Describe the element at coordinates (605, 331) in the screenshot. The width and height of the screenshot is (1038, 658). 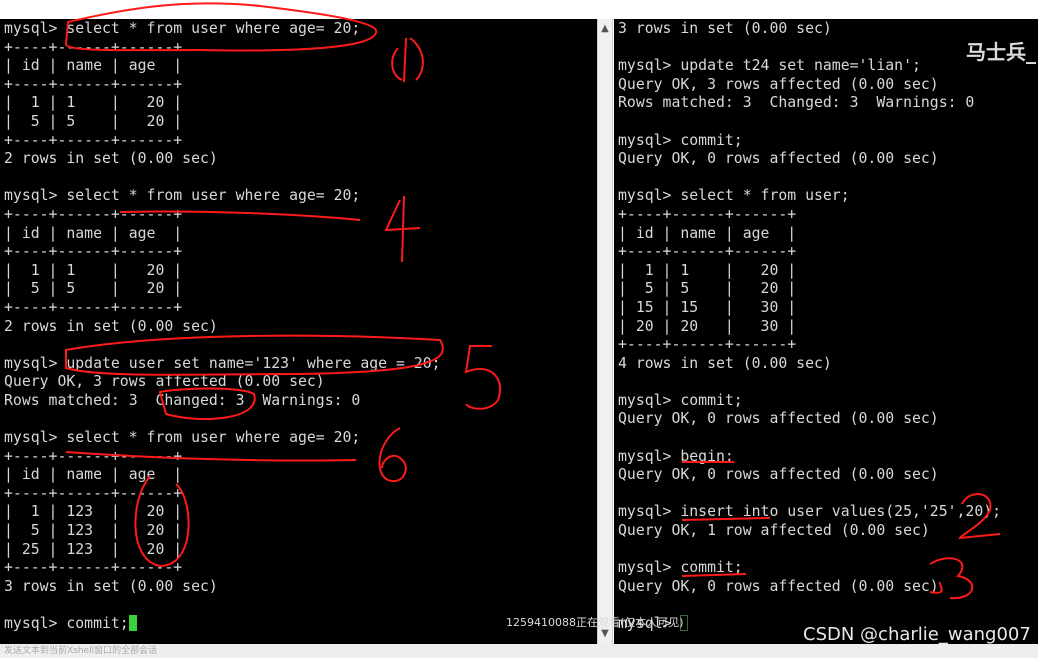
I see `scrollbar: ▲ ▼` at that location.